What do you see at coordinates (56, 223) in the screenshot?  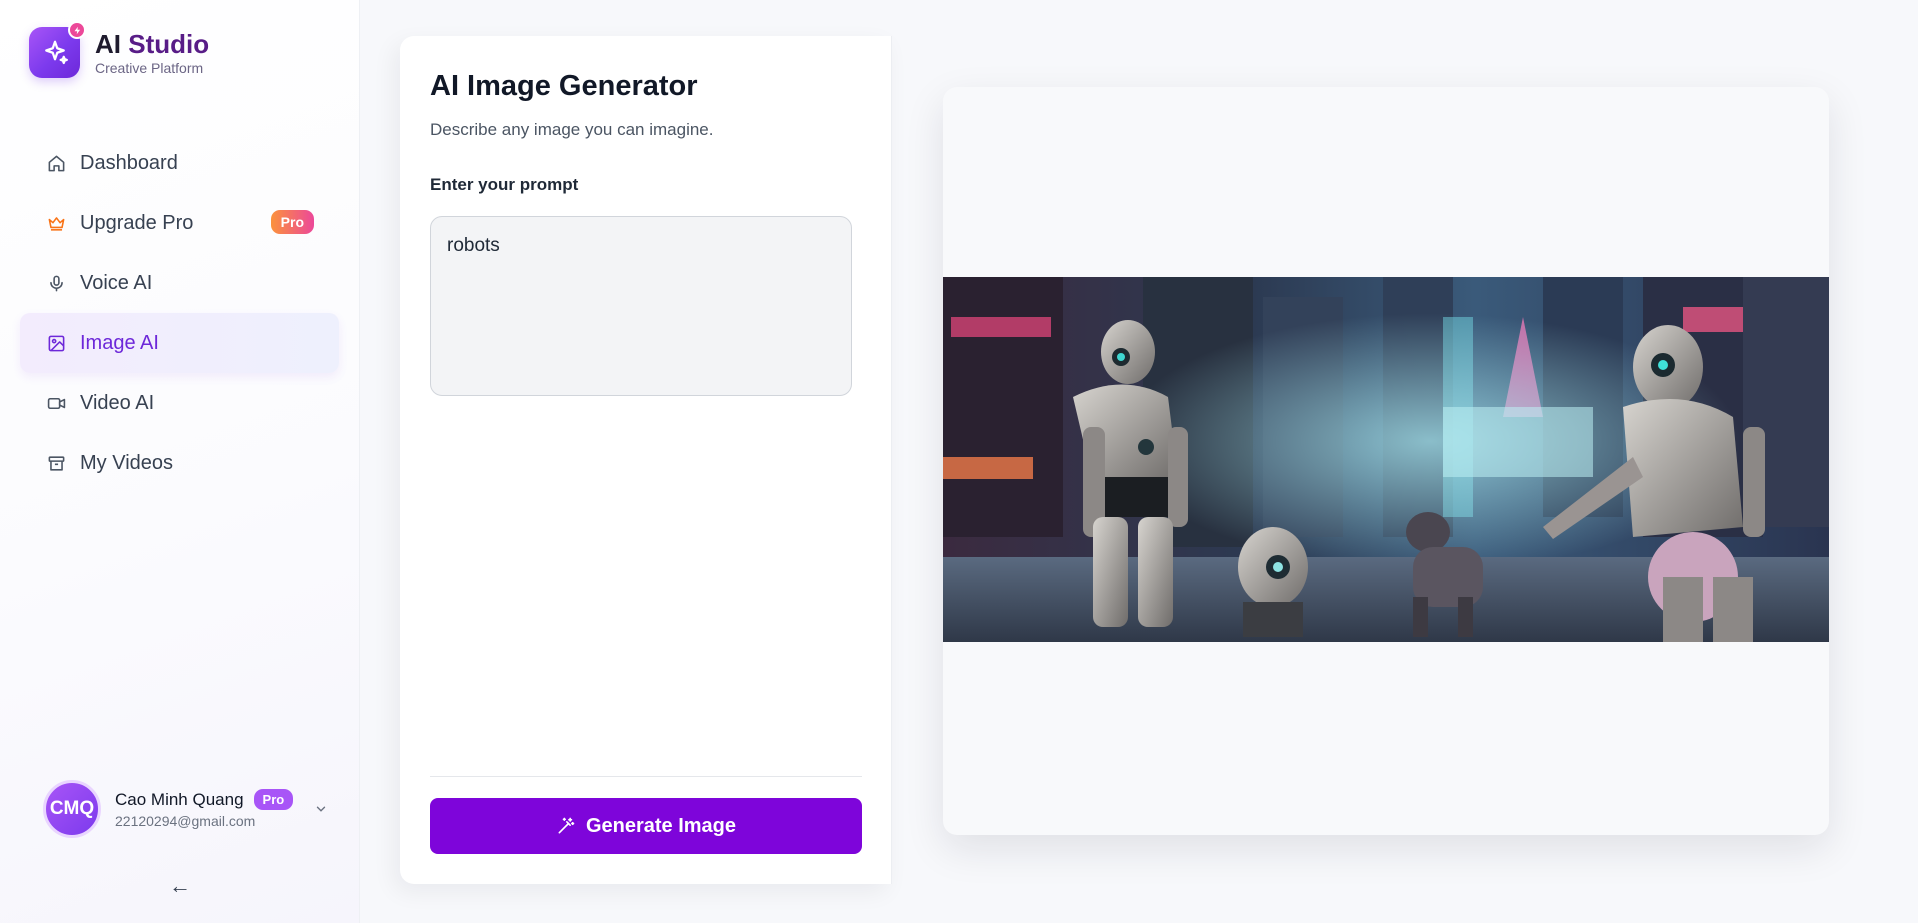 I see `crown-icon` at bounding box center [56, 223].